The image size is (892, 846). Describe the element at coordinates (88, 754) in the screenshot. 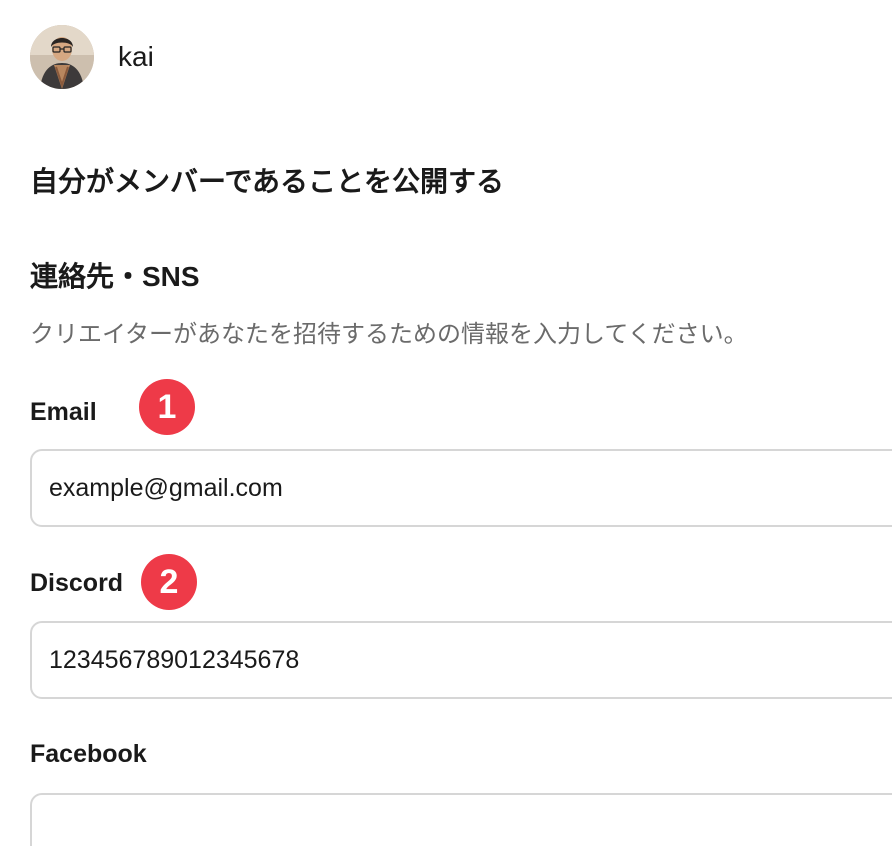

I see `facebook-label: Facebook` at that location.